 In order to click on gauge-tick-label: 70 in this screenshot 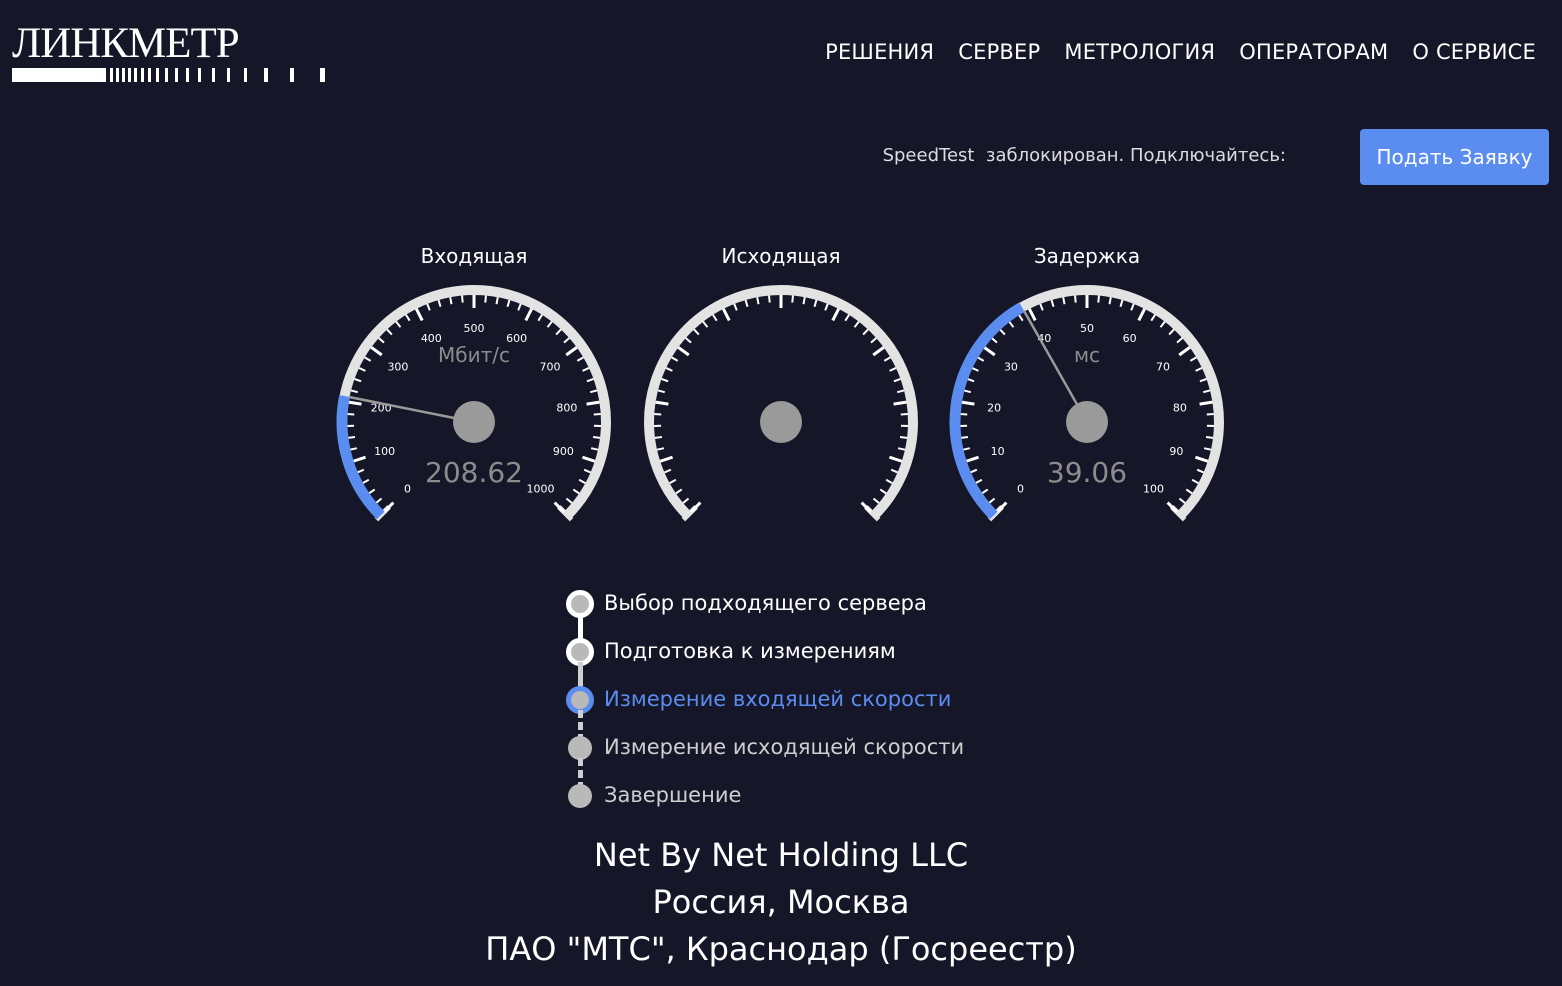, I will do `click(1163, 367)`.